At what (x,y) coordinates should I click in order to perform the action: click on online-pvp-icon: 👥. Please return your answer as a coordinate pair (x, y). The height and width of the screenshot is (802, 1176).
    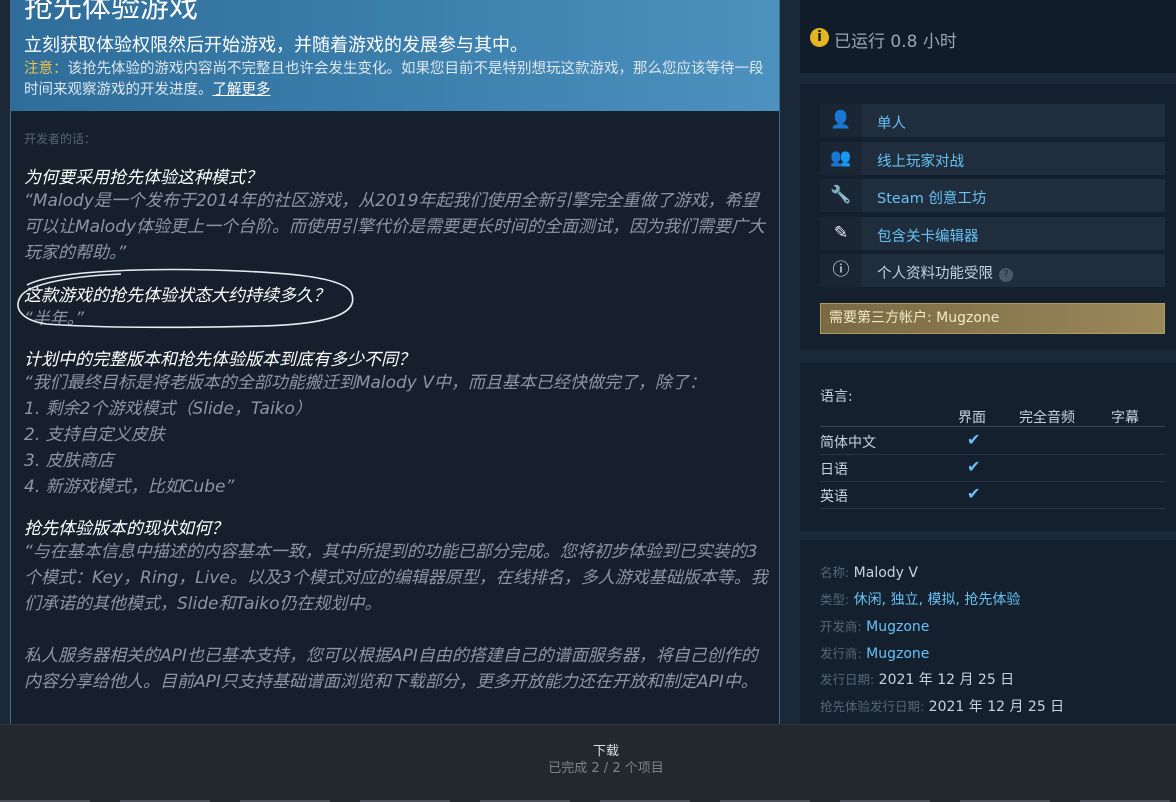
    Looking at the image, I should click on (841, 158).